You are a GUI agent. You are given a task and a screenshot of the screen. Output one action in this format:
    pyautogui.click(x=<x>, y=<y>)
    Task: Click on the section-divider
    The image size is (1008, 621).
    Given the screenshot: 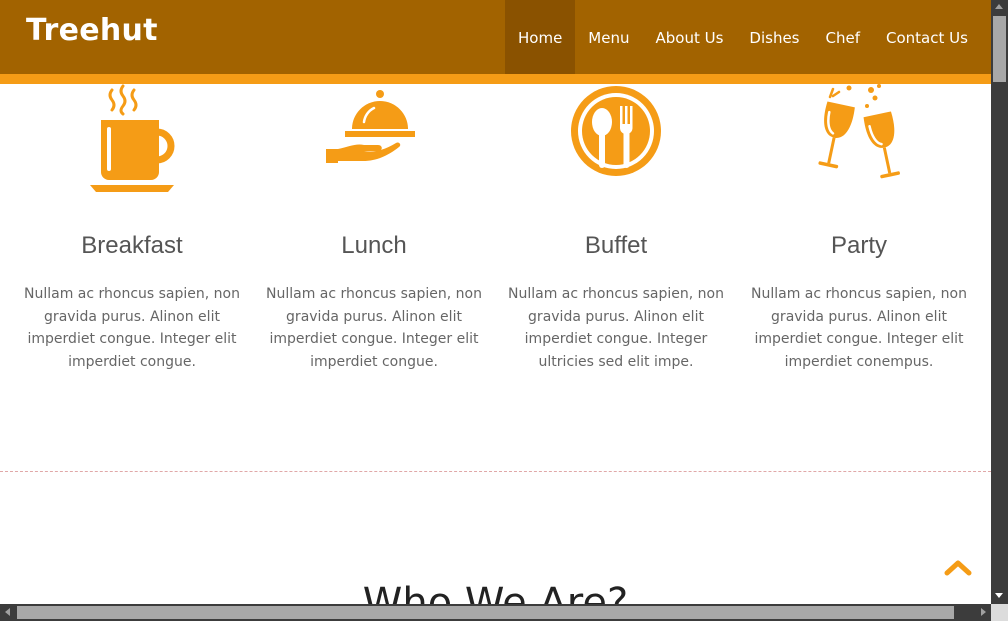 What is the action you would take?
    pyautogui.click(x=495, y=471)
    